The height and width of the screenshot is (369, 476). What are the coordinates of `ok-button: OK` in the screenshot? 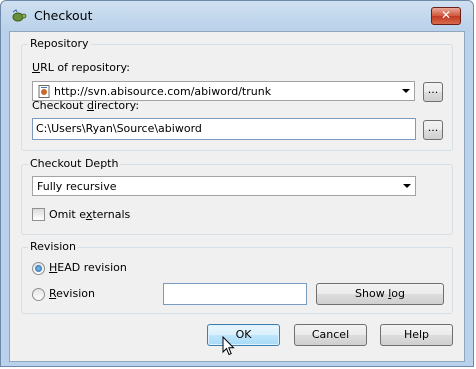 It's located at (243, 335).